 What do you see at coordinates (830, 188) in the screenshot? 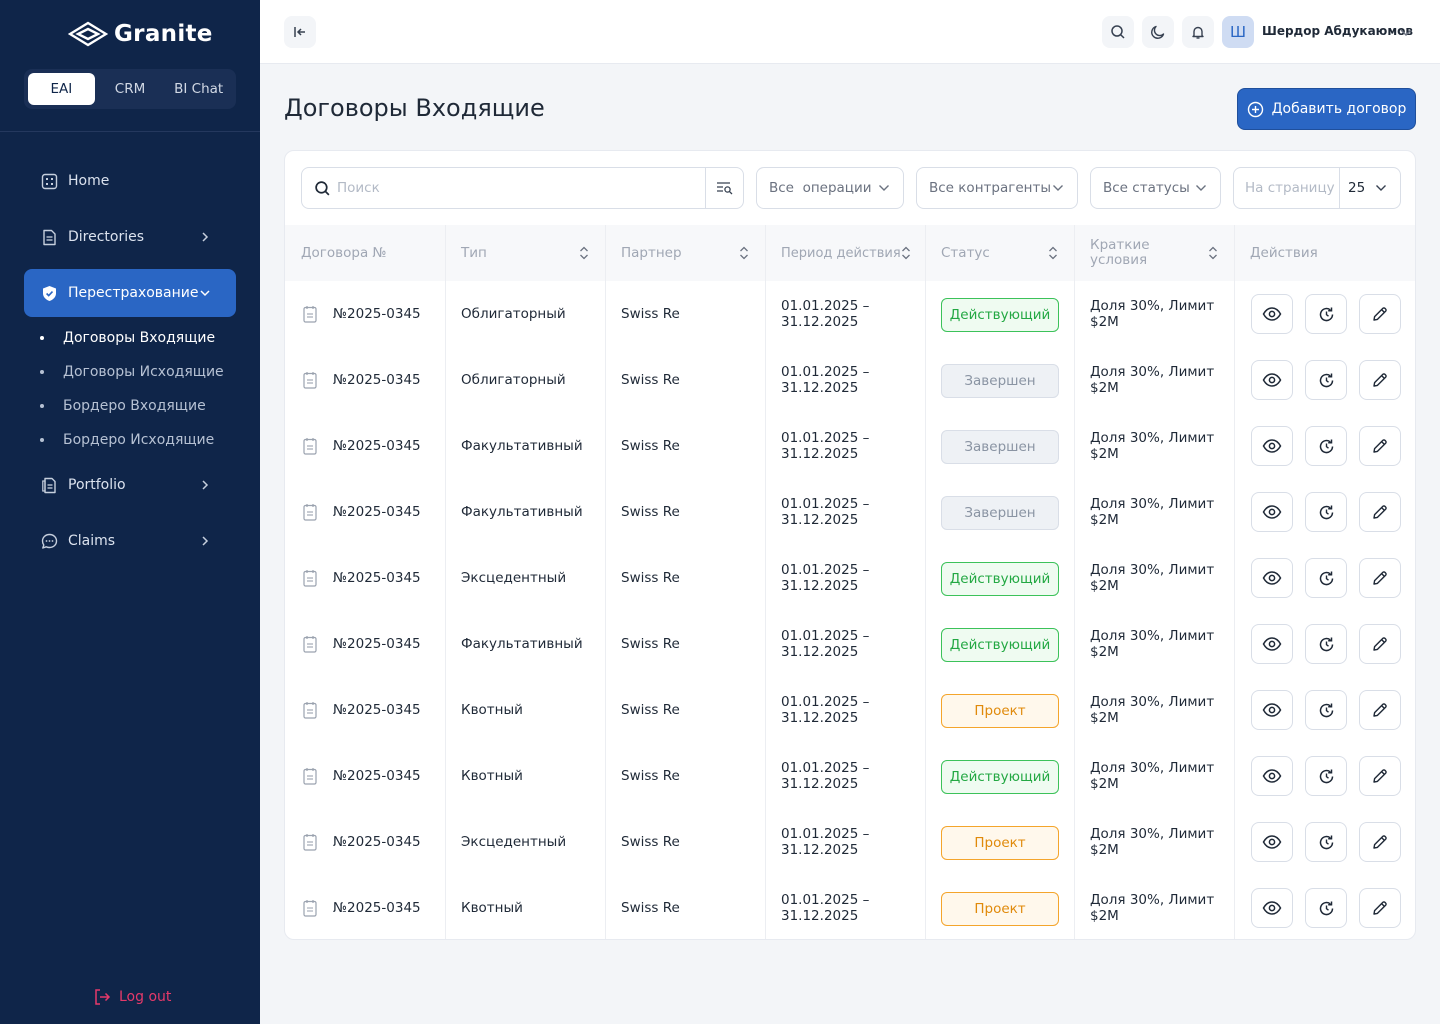
I see `operations-filter: Все операции` at bounding box center [830, 188].